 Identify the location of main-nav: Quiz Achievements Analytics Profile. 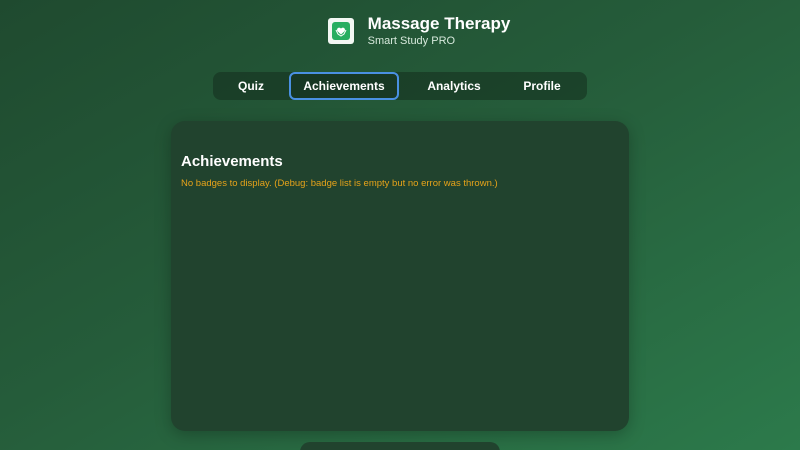
(400, 86).